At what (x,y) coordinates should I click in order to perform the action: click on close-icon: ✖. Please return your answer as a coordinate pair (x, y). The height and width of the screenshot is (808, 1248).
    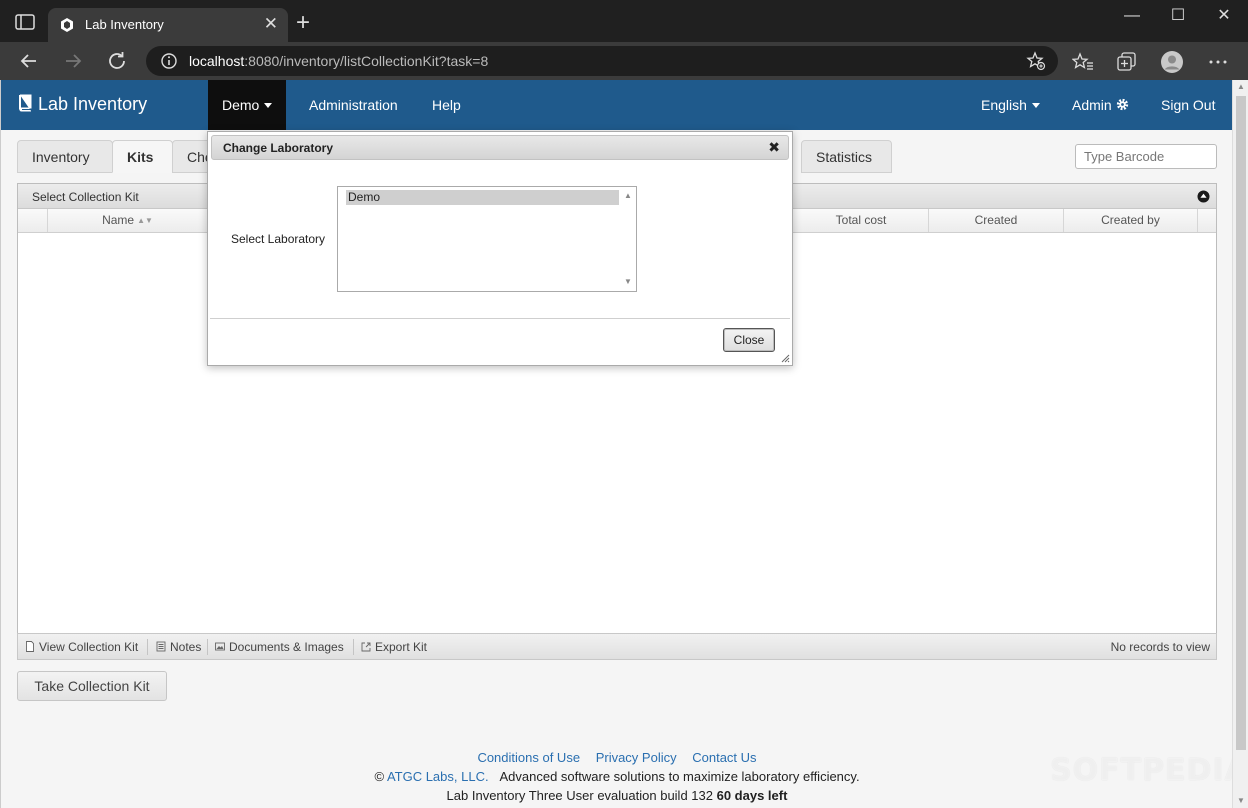
    Looking at the image, I should click on (774, 147).